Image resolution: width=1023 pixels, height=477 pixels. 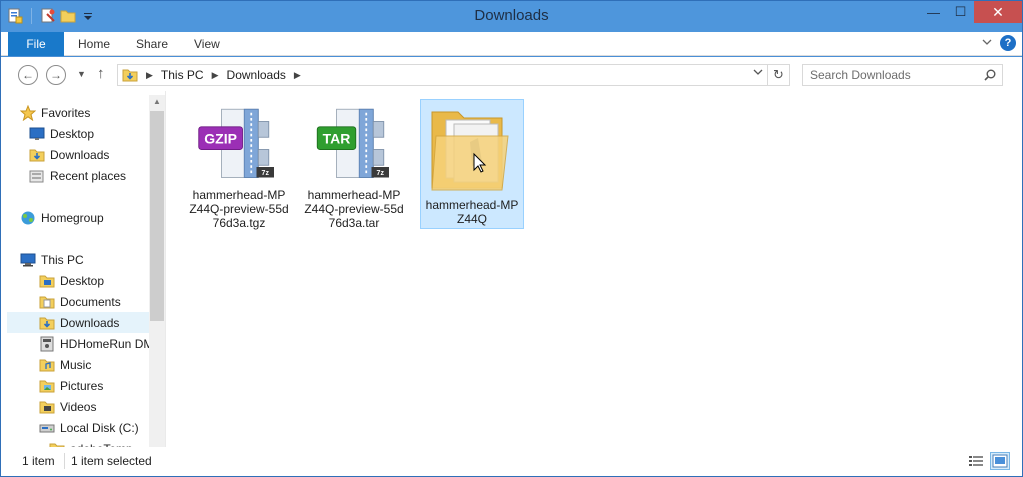 I want to click on downloads-folder-icon, so click(x=130, y=75).